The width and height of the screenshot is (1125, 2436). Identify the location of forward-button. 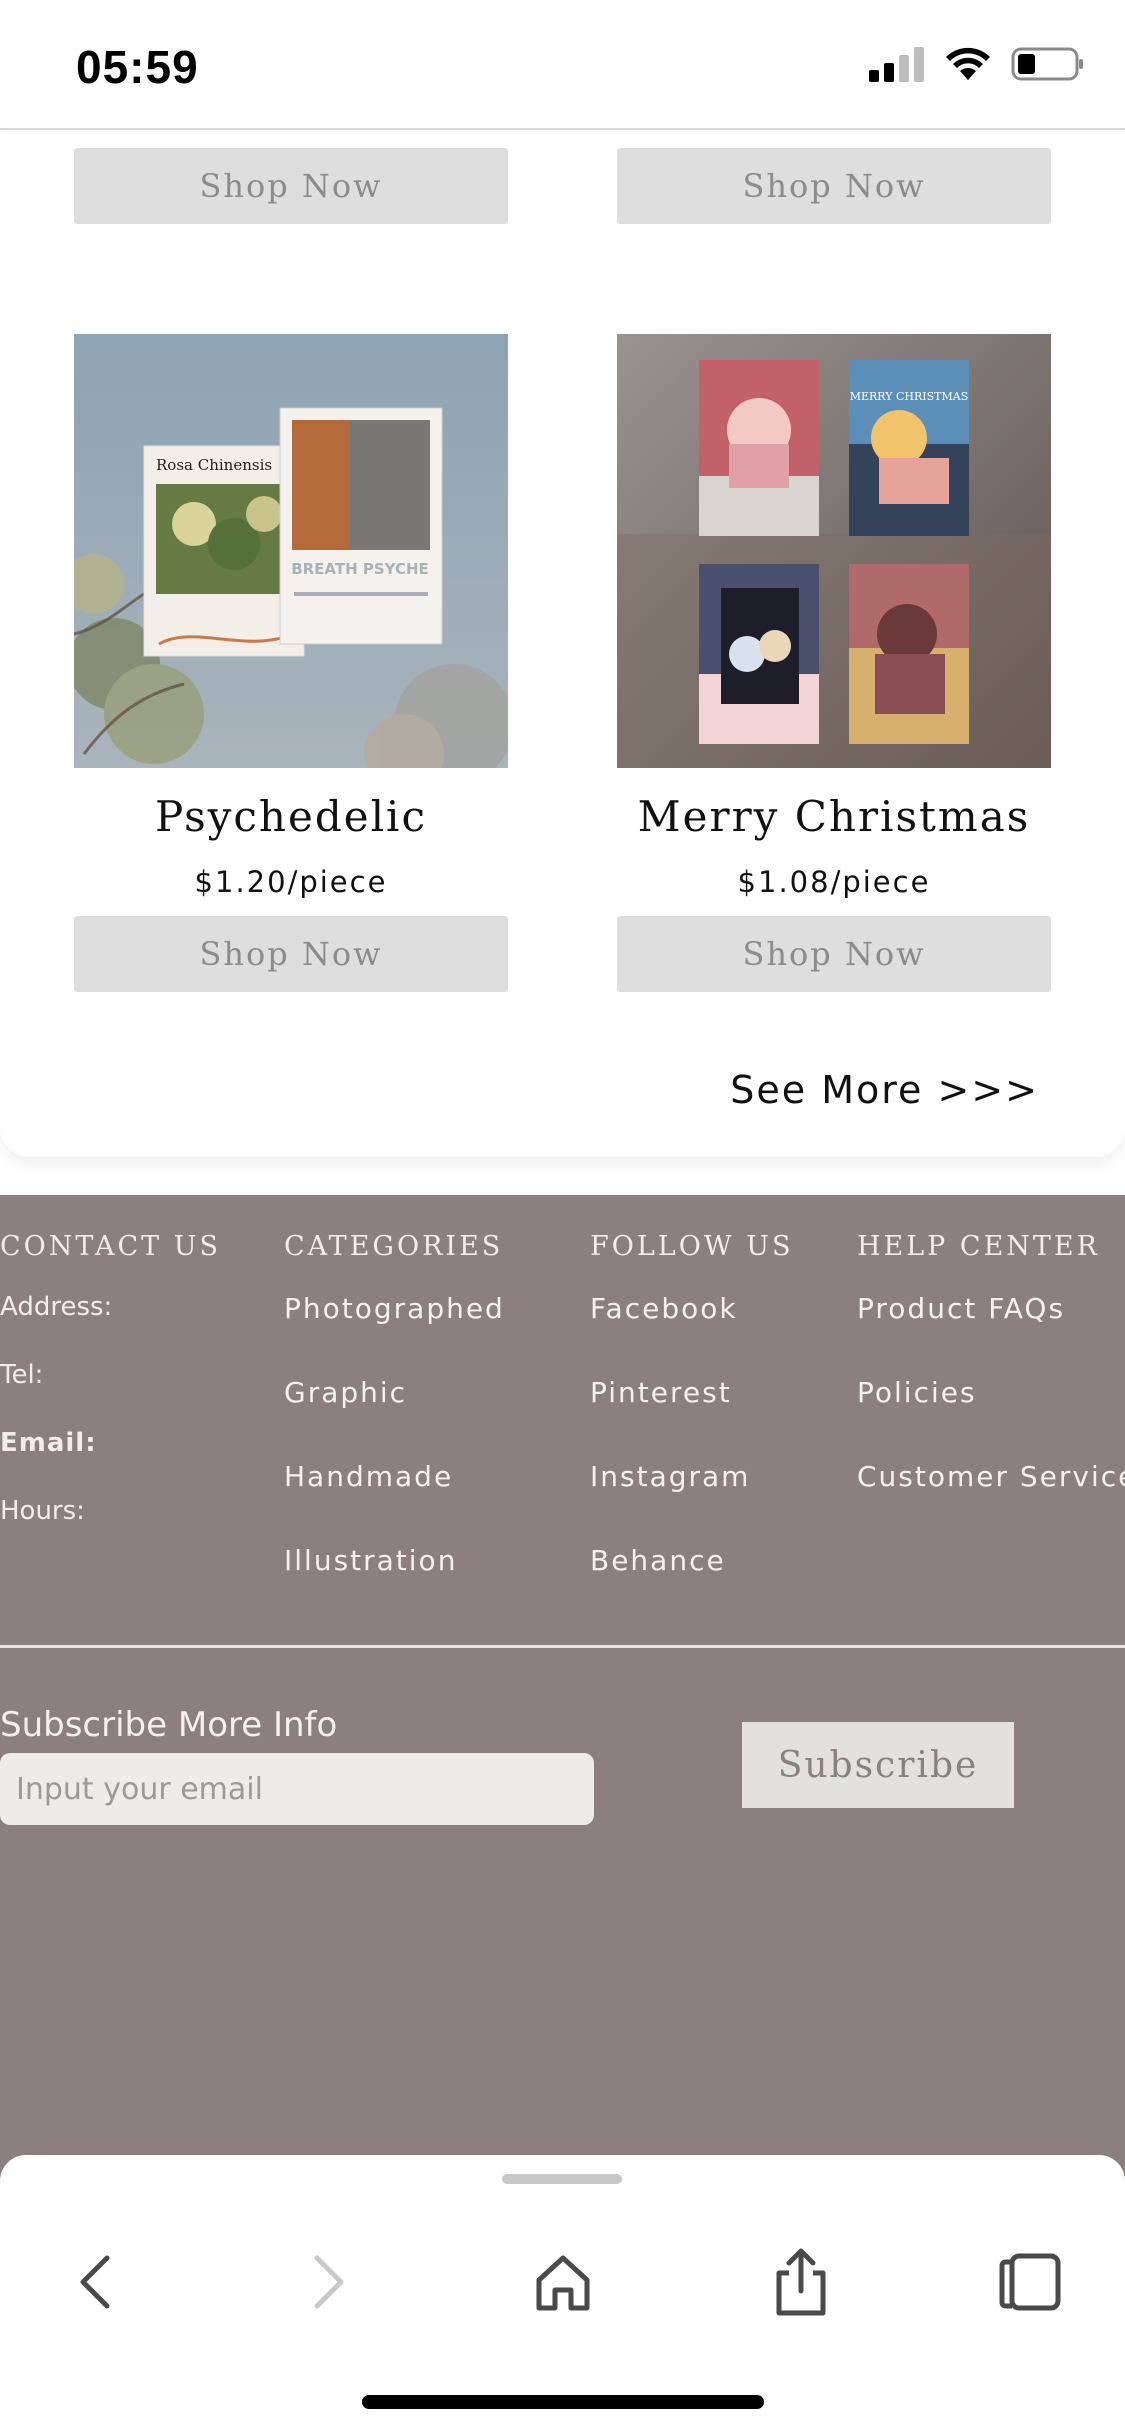
(329, 2282).